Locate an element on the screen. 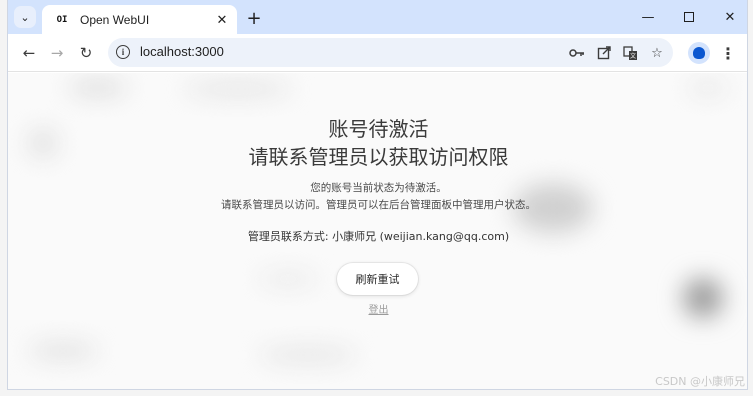 The width and height of the screenshot is (753, 396). reload-icon: ↻ is located at coordinates (86, 53).